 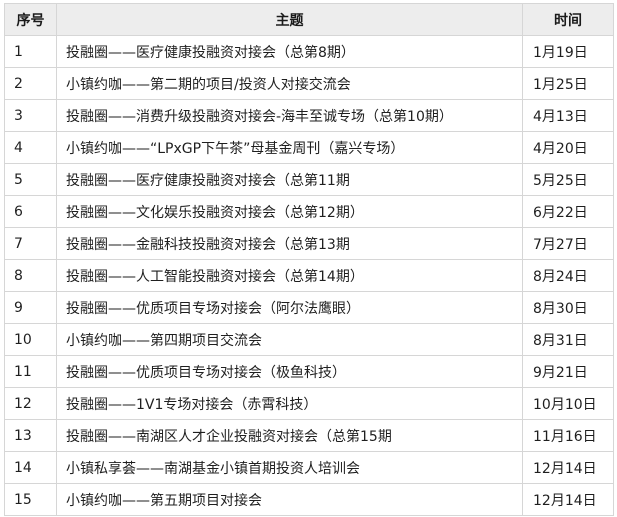 I want to click on cell-topic: 投融圈——文化娱乐投融资对接会（总第12期）, so click(x=289, y=211).